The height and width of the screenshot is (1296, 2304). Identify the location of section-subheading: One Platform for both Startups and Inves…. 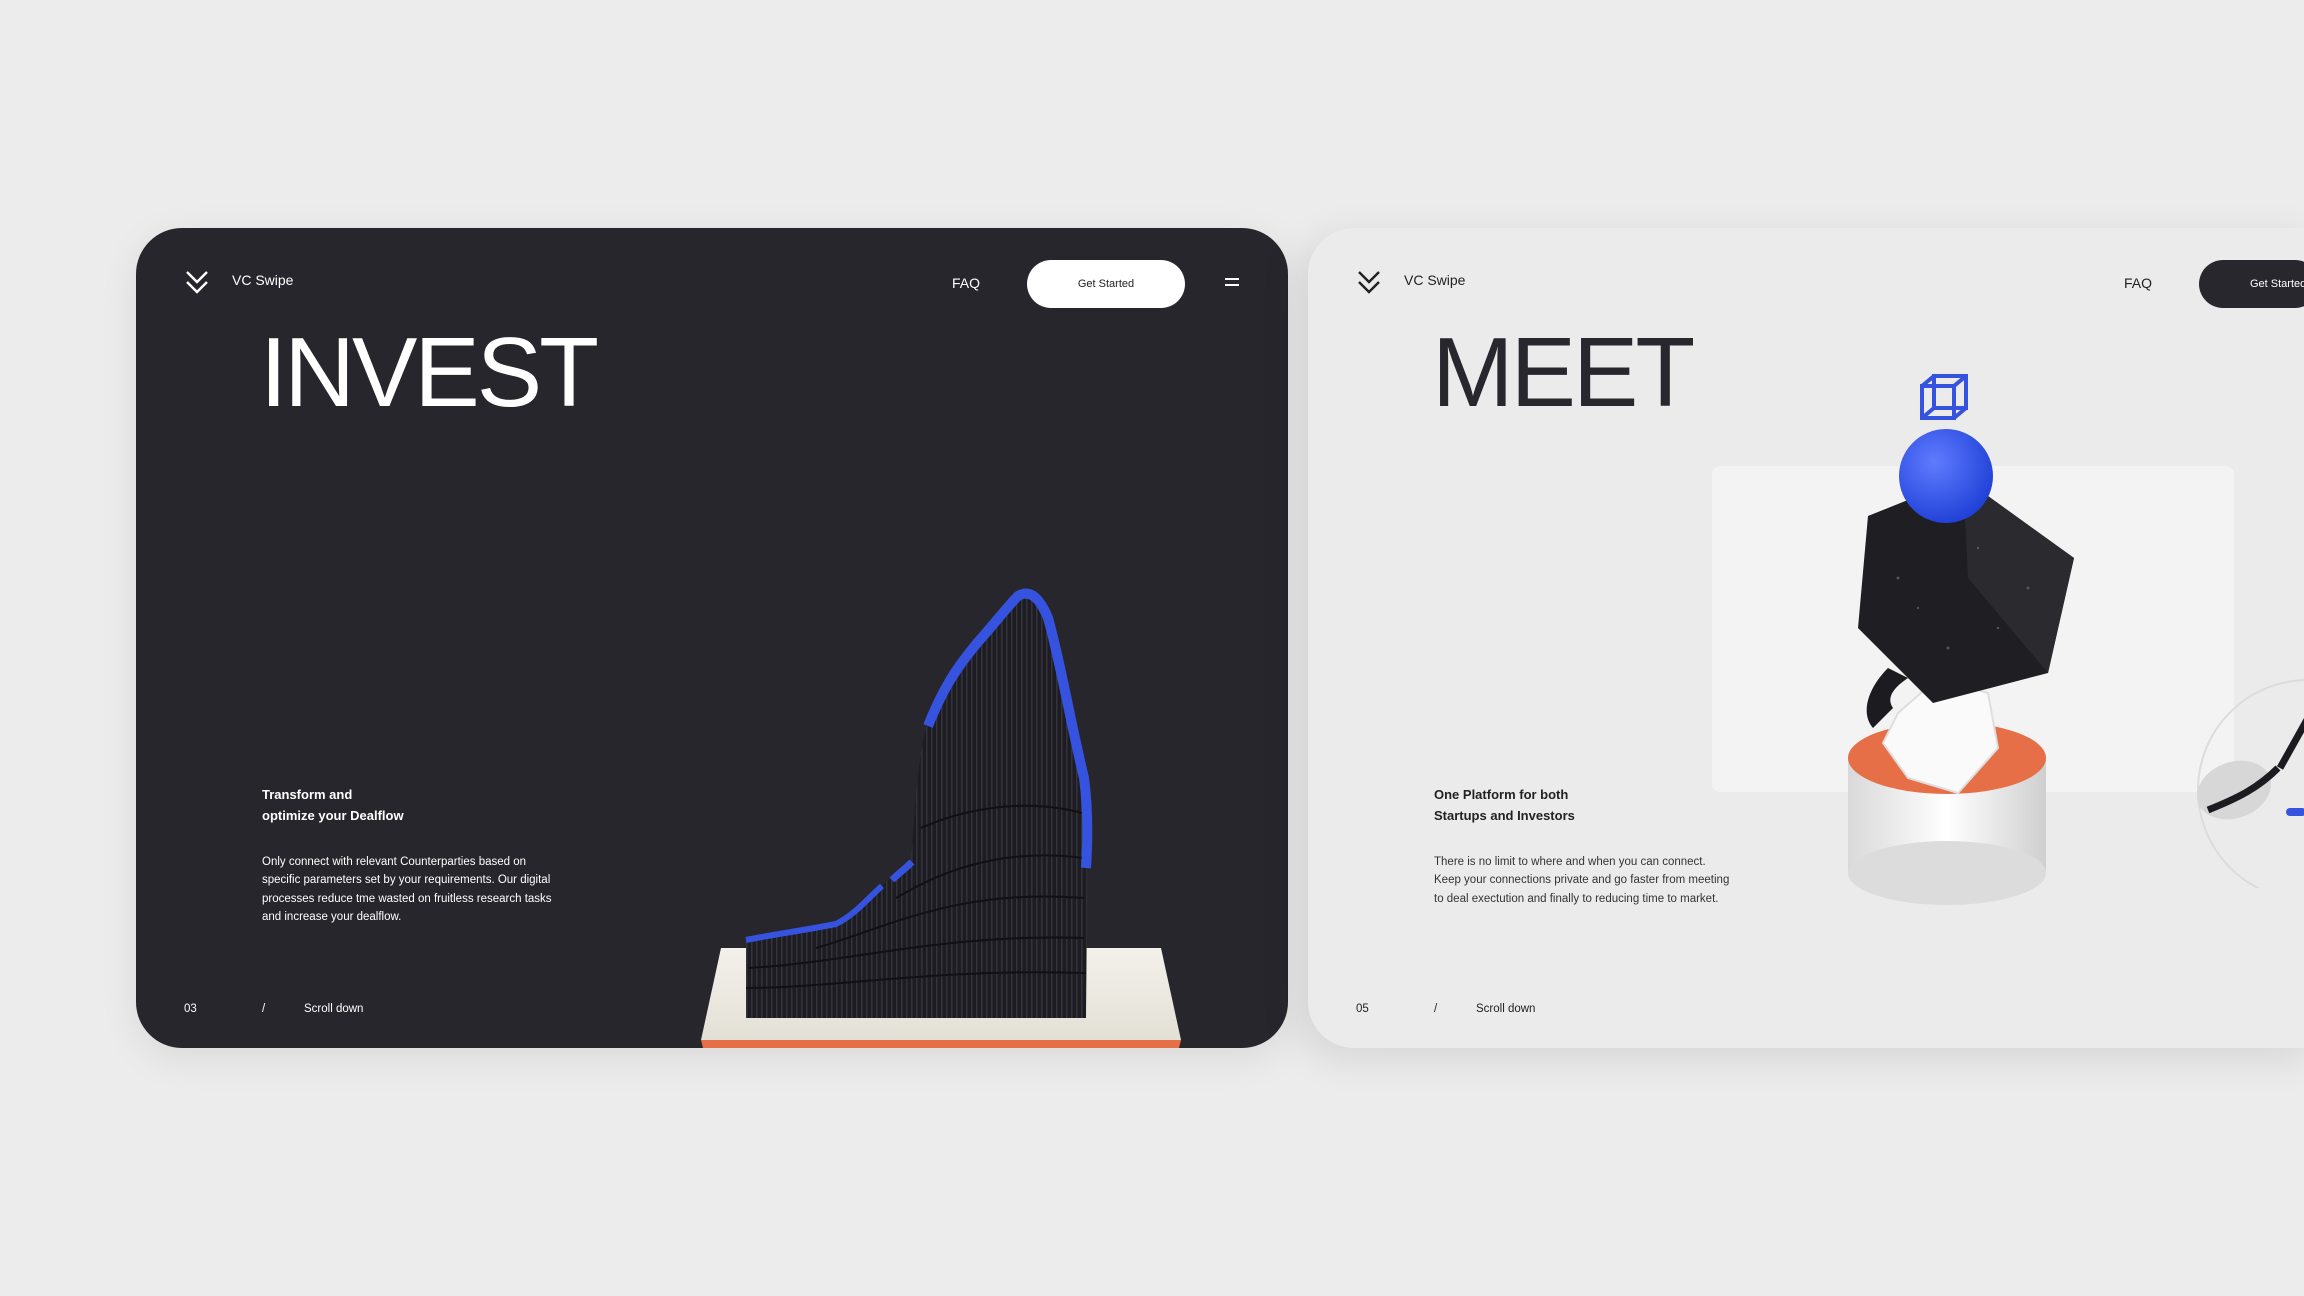
(1504, 805).